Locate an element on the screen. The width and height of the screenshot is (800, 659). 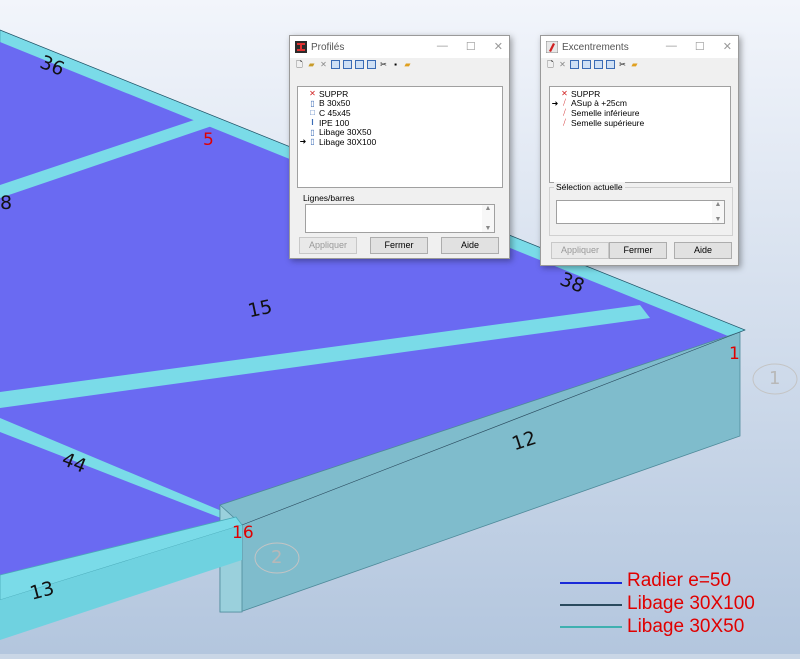
node-label-1: 1 is located at coordinates (734, 354).